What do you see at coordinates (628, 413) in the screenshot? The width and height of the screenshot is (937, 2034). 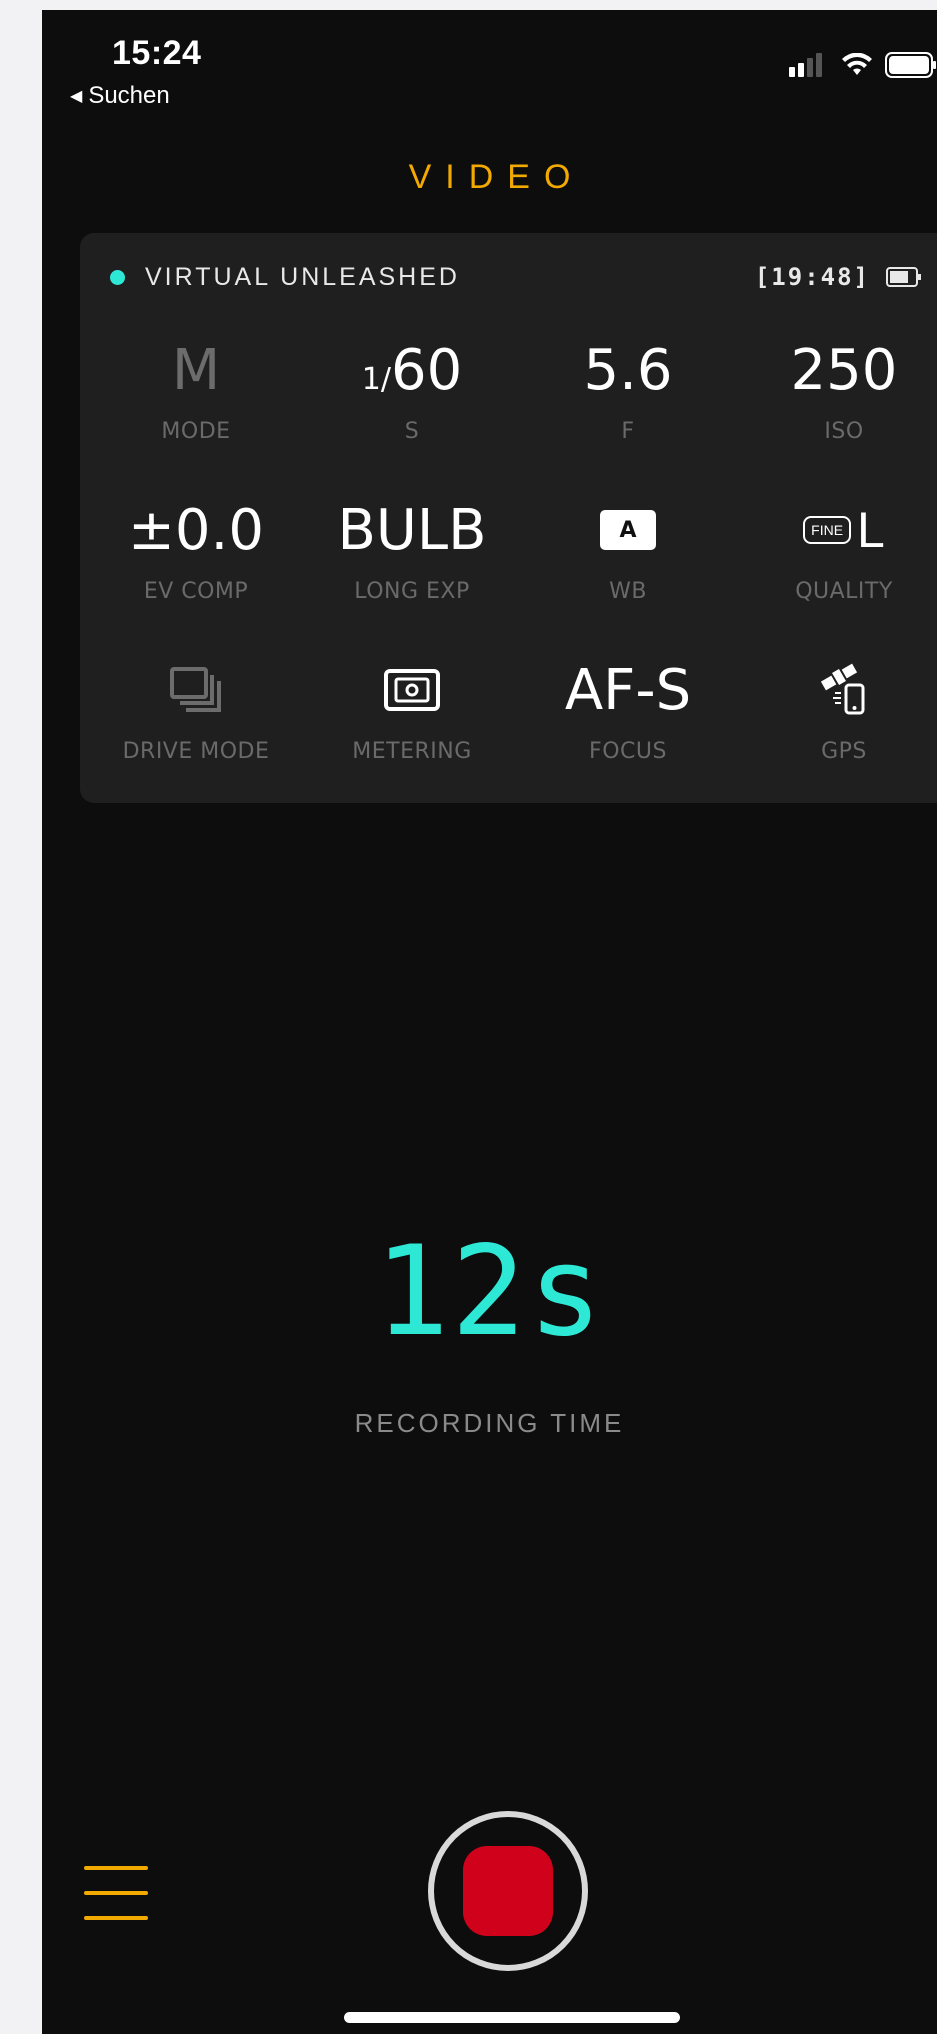 I see `setting-aperture: 5.6 F` at bounding box center [628, 413].